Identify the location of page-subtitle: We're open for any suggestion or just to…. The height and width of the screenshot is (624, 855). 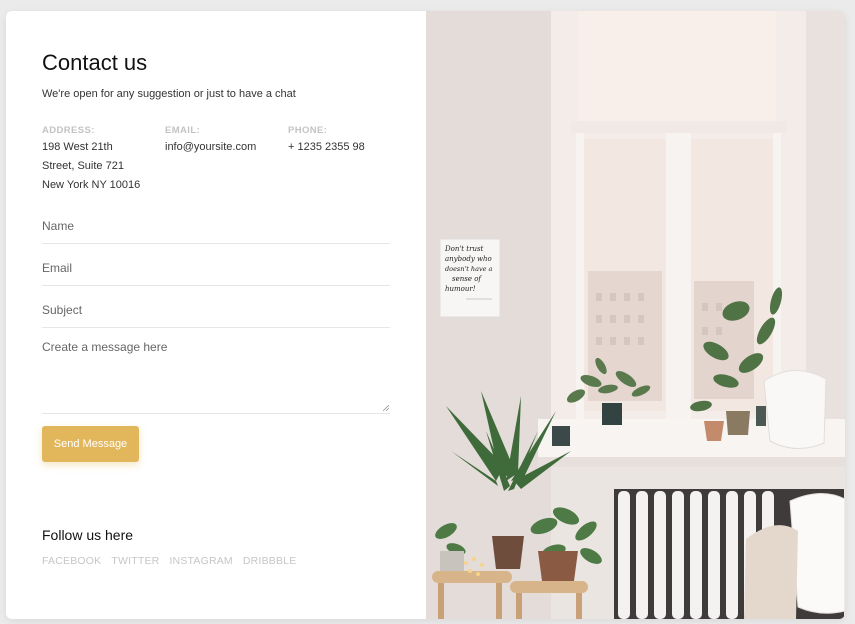
(169, 94).